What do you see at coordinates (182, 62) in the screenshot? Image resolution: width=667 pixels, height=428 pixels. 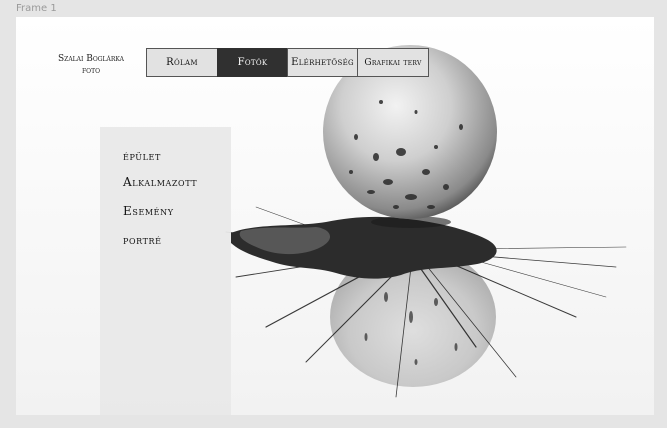 I see `nav-item-rolam: Rólam` at bounding box center [182, 62].